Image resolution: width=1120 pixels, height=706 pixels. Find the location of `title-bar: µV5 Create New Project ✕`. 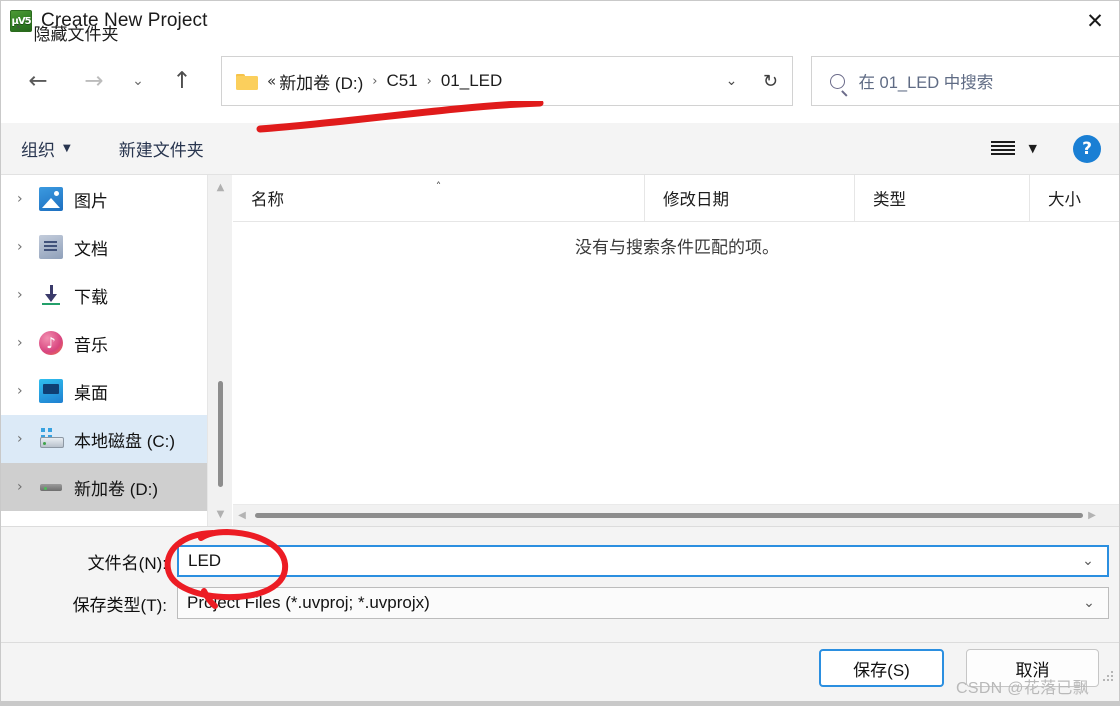

title-bar: µV5 Create New Project ✕ is located at coordinates (560, 21).